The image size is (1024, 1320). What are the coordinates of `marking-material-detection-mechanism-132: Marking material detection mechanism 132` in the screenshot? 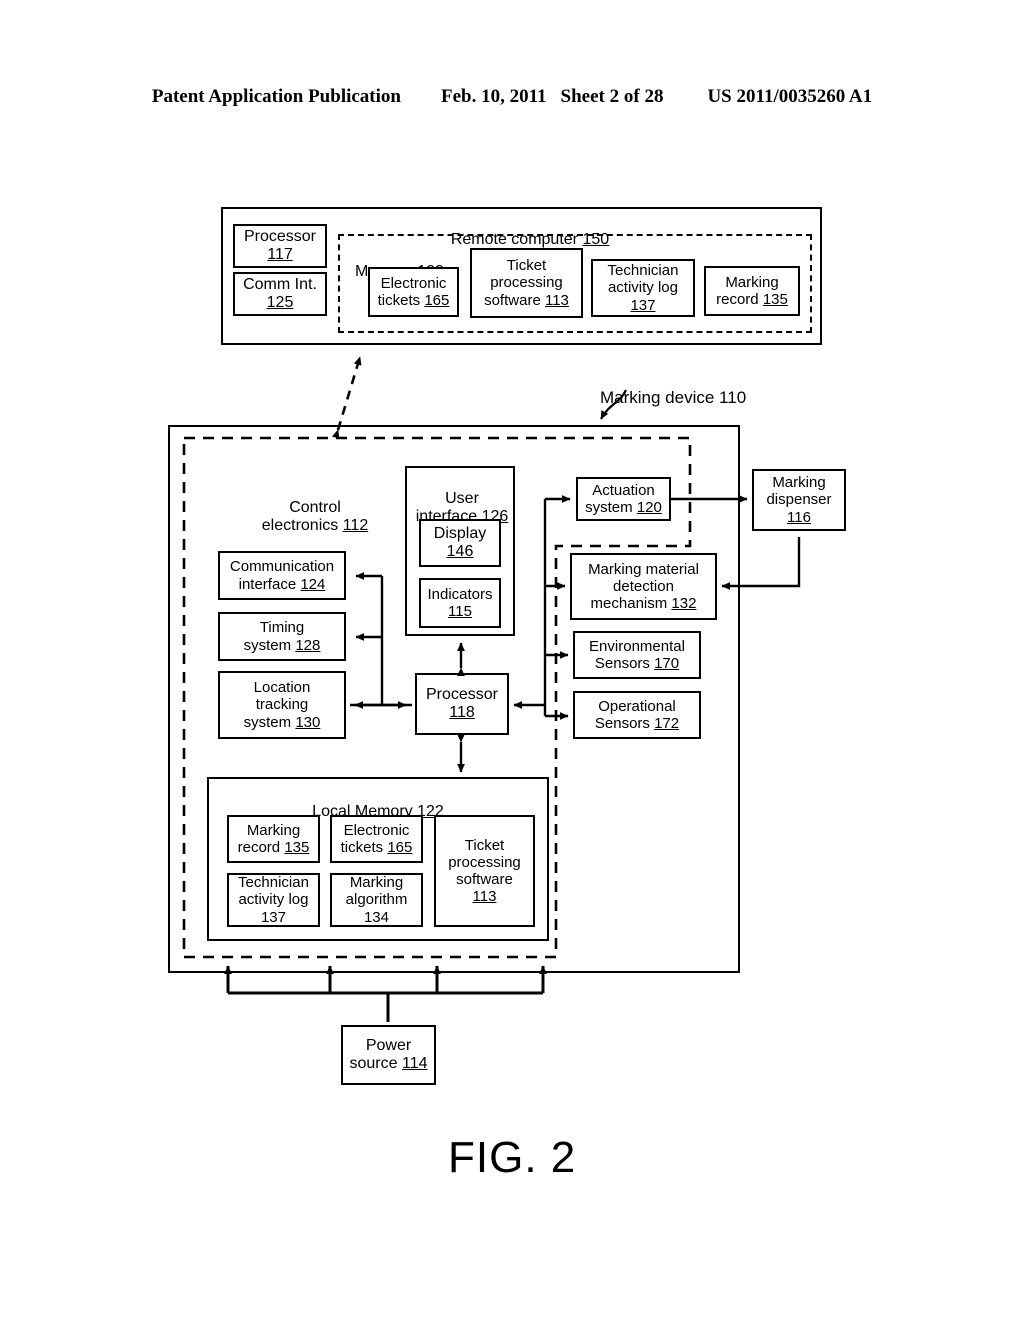 It's located at (643, 586).